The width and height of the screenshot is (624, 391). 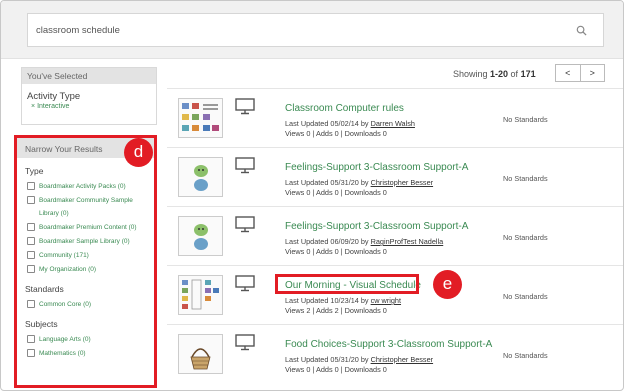 I want to click on annotation-badge-e: e, so click(x=447, y=284).